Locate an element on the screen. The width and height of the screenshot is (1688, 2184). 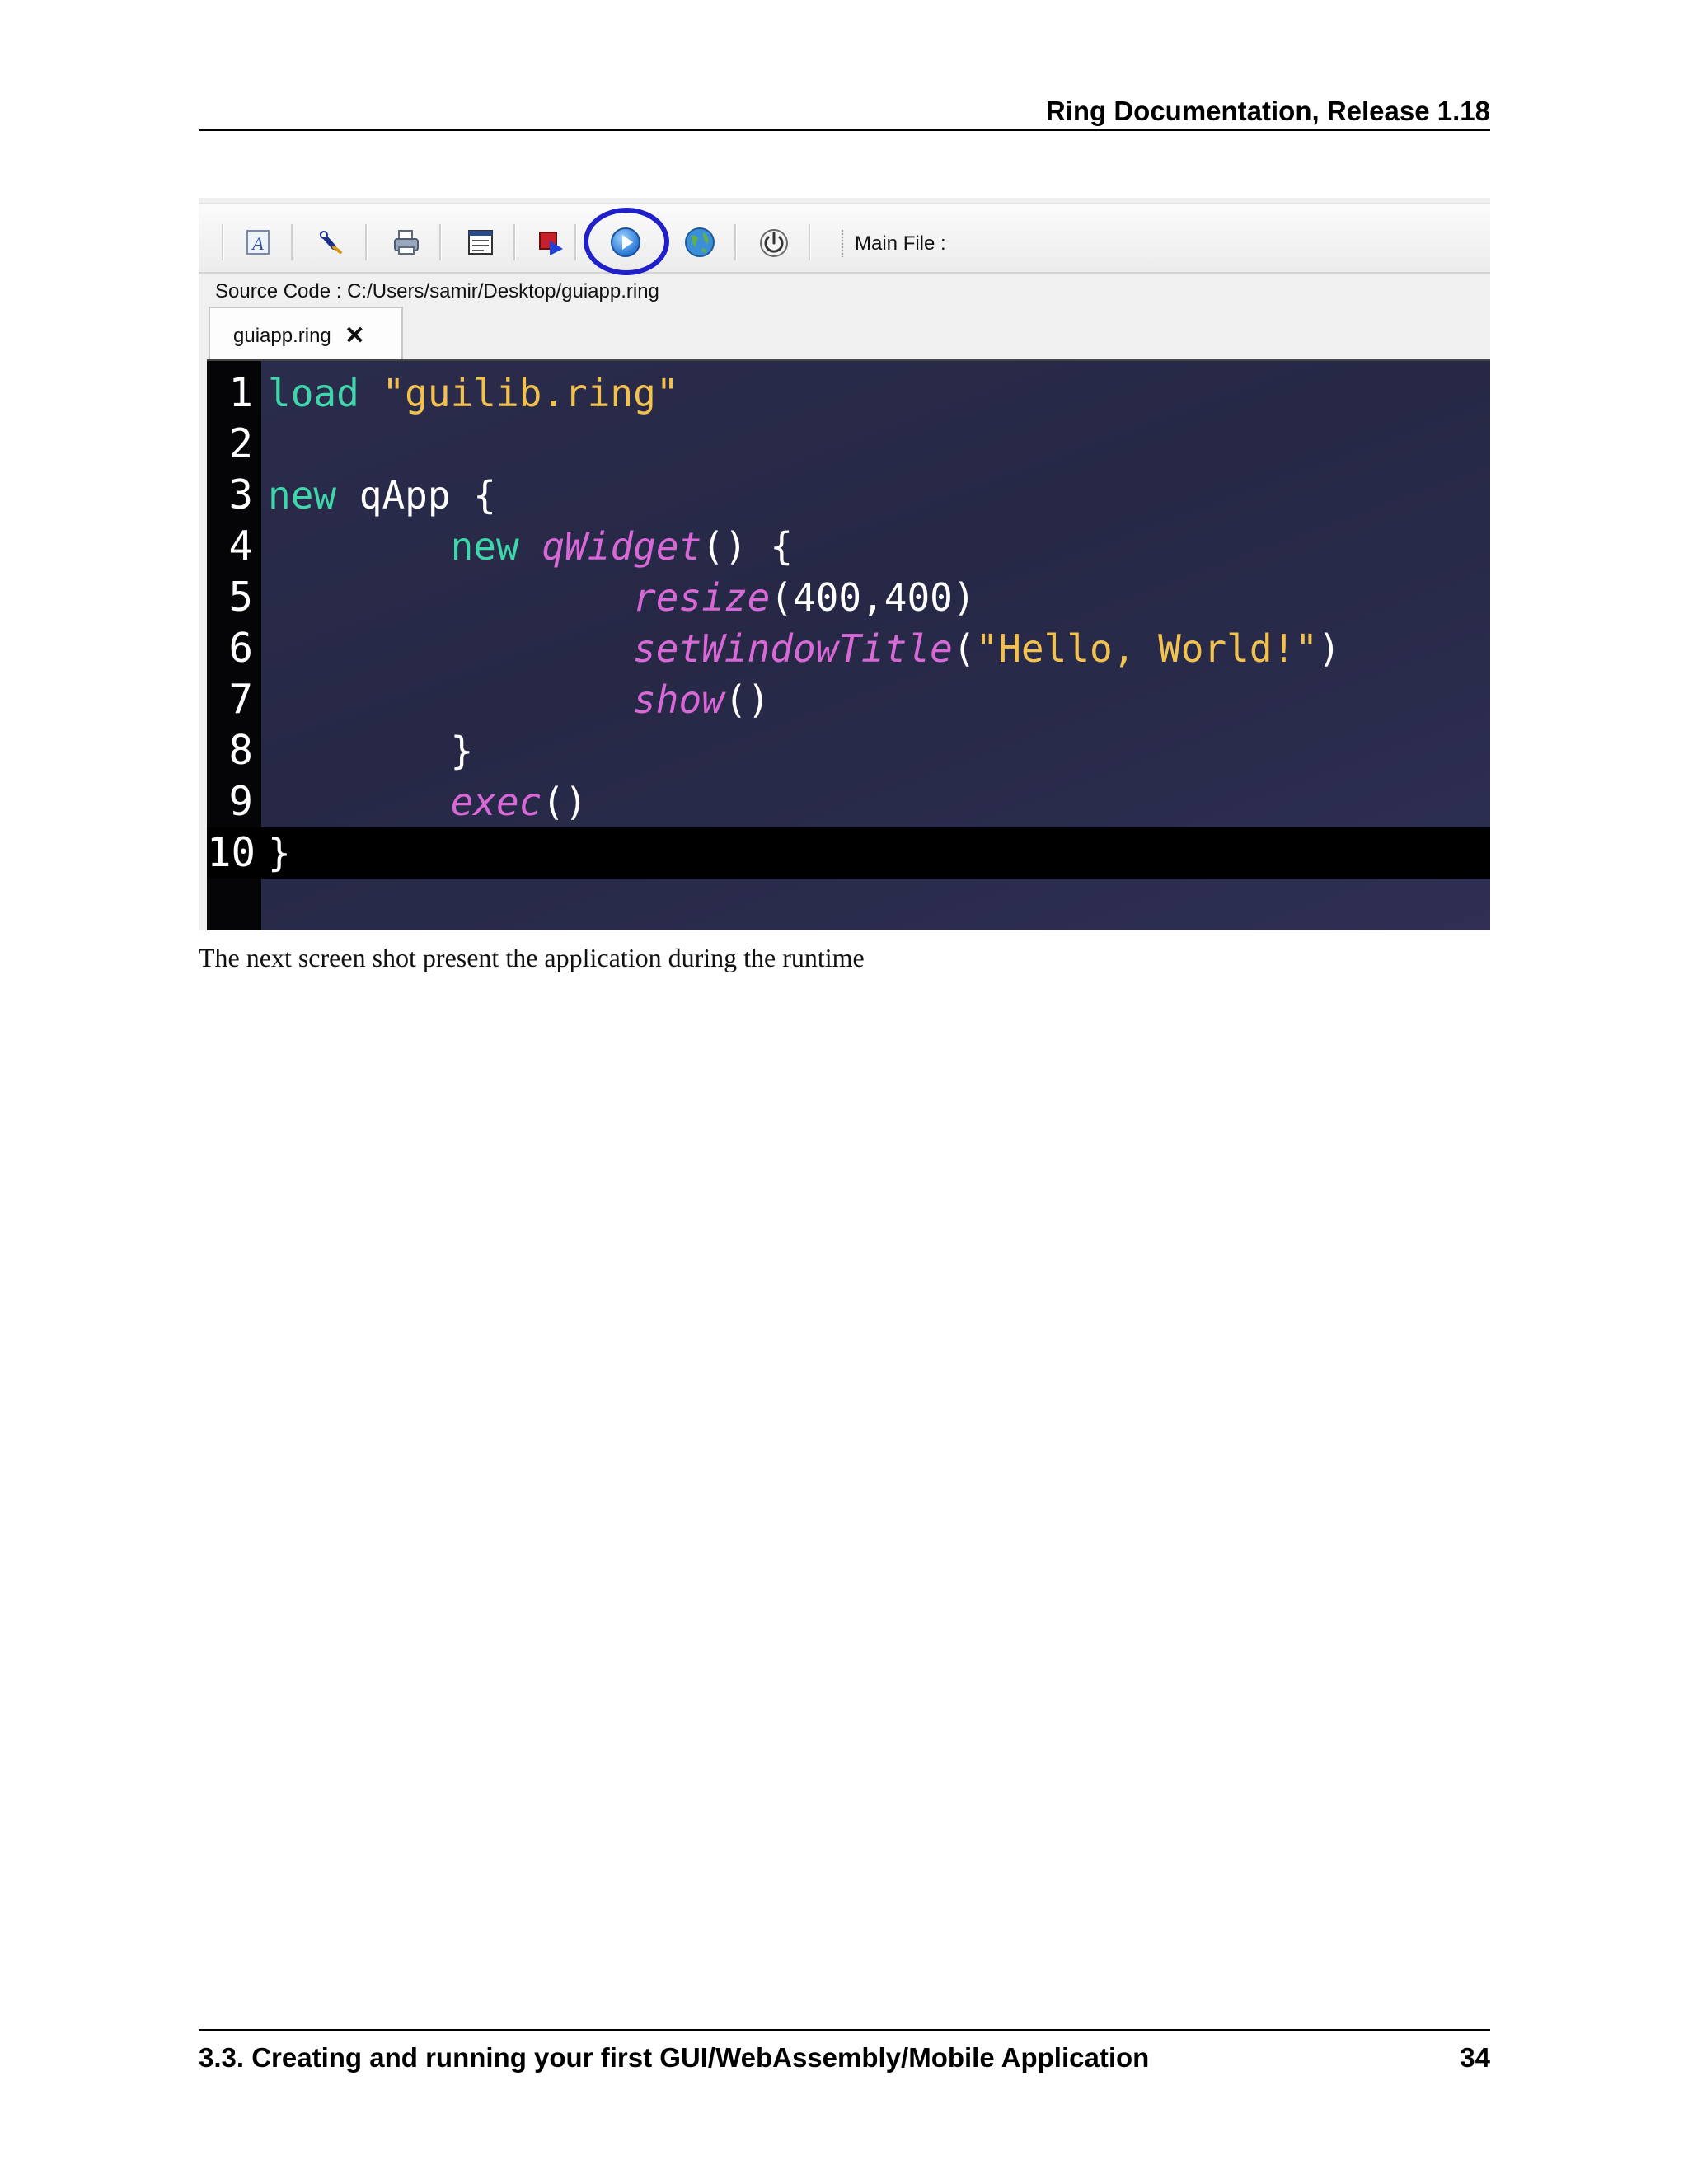
page-number: 34 is located at coordinates (1475, 2057).